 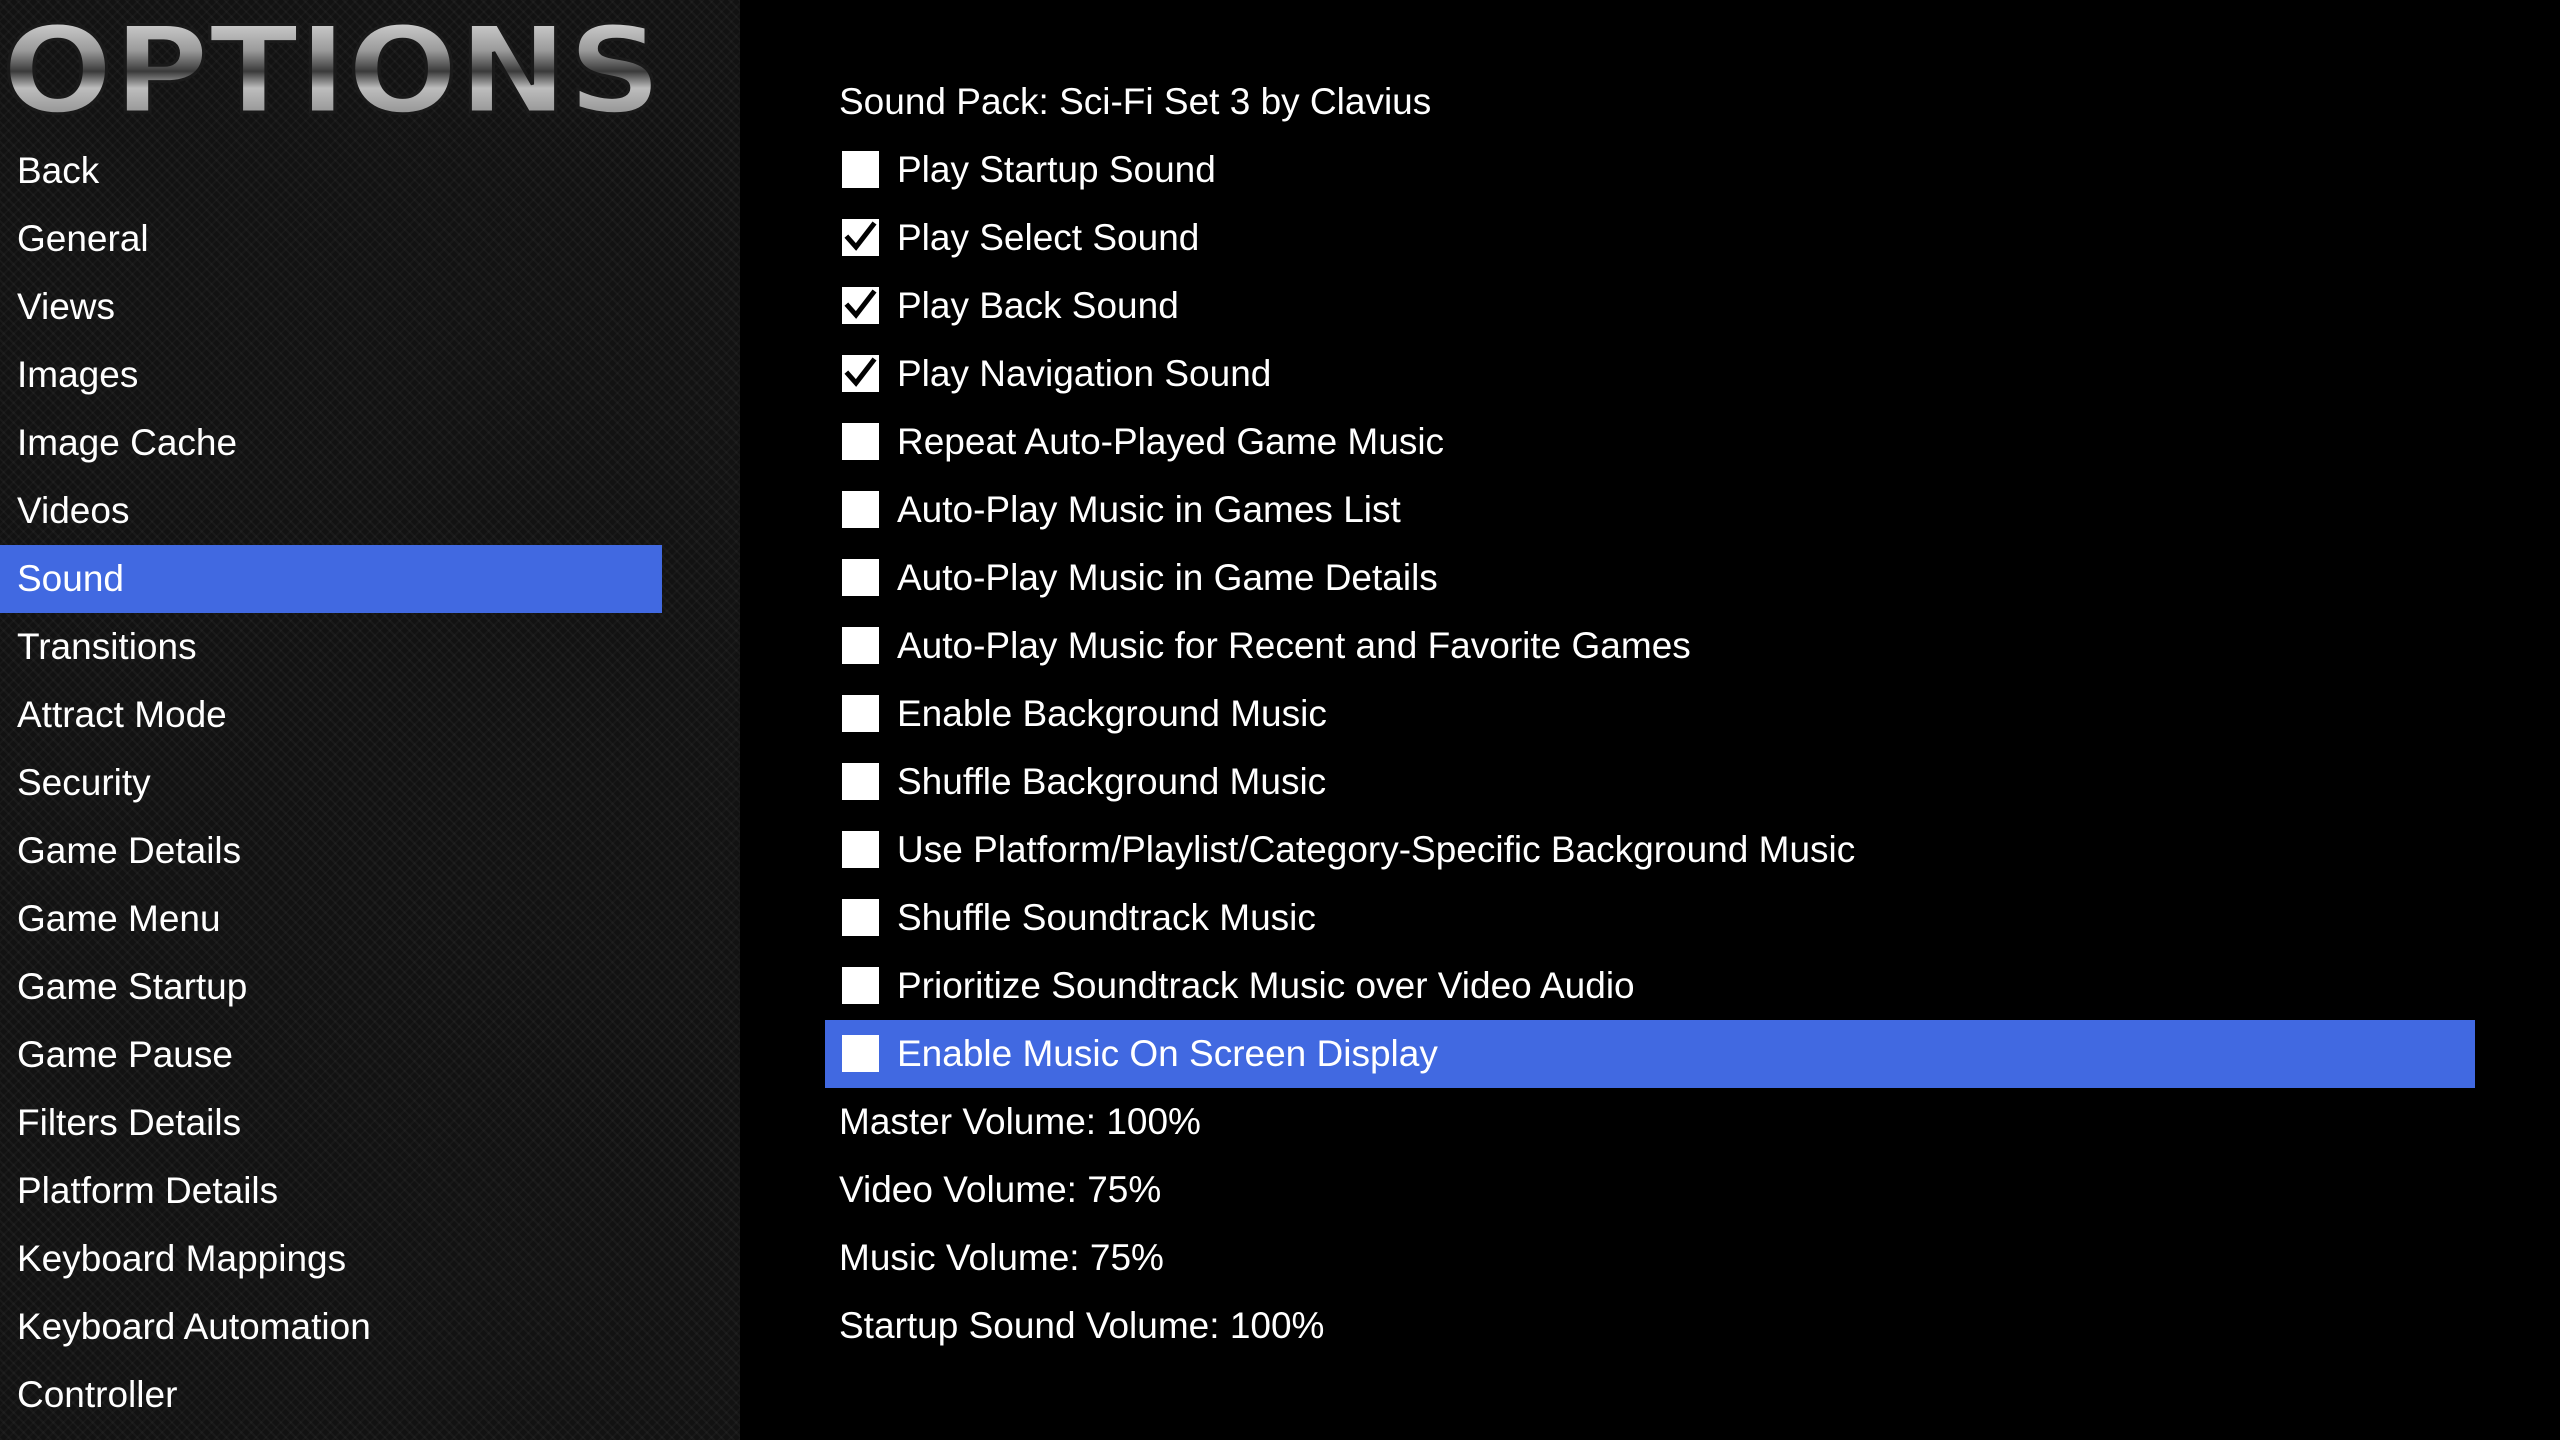 What do you see at coordinates (331, 1191) in the screenshot?
I see `sidebar-item-platform-details: Platform Details` at bounding box center [331, 1191].